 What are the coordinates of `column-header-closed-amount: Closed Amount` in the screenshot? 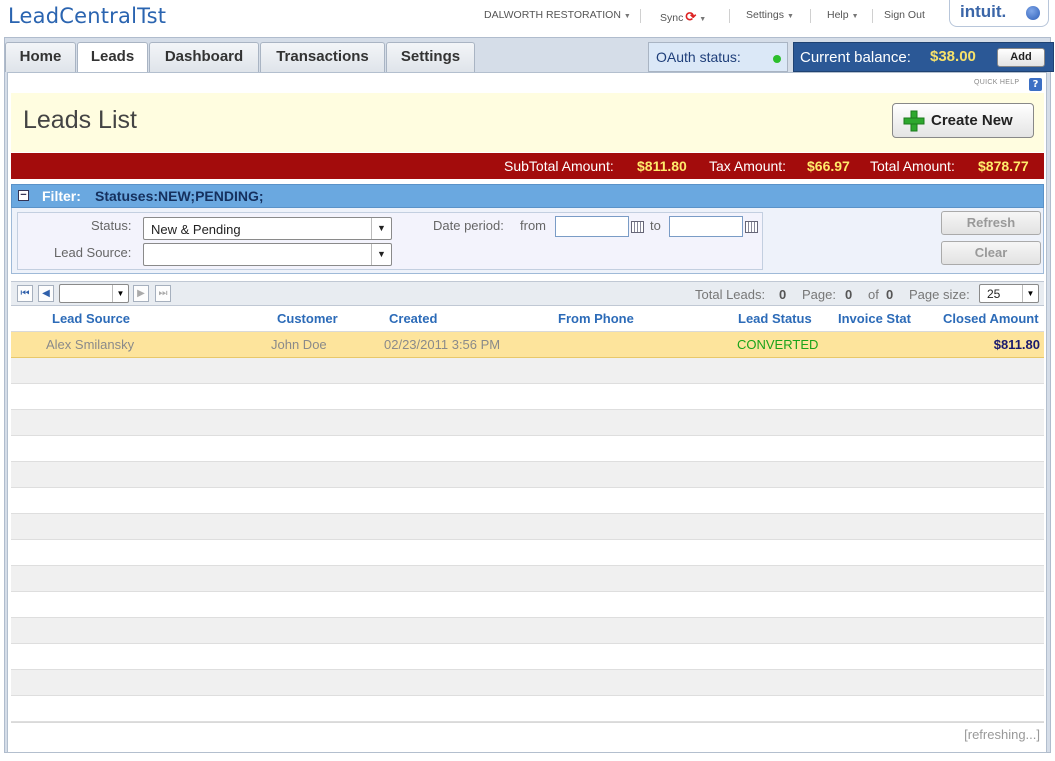 It's located at (991, 318).